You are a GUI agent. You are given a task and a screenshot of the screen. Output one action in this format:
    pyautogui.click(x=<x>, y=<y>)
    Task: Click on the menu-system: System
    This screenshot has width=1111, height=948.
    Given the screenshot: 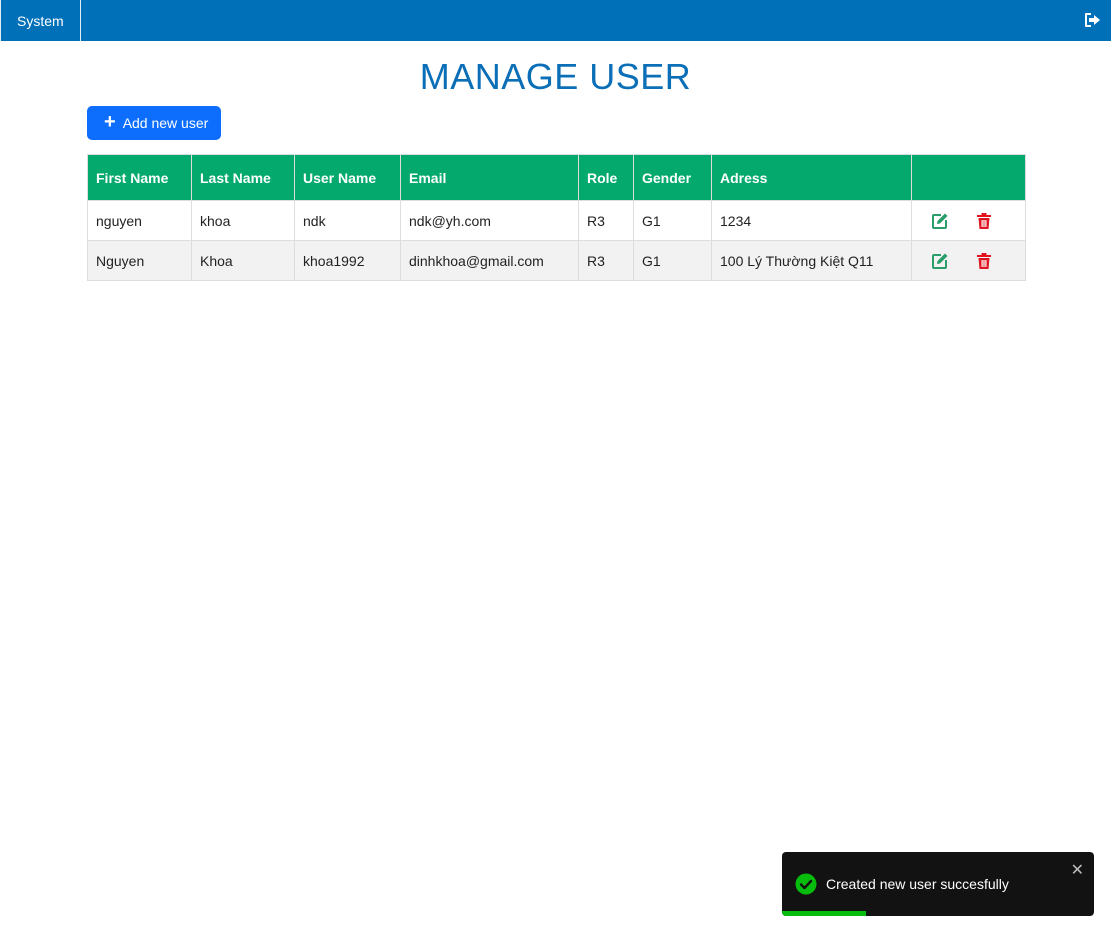 What is the action you would take?
    pyautogui.click(x=40, y=20)
    